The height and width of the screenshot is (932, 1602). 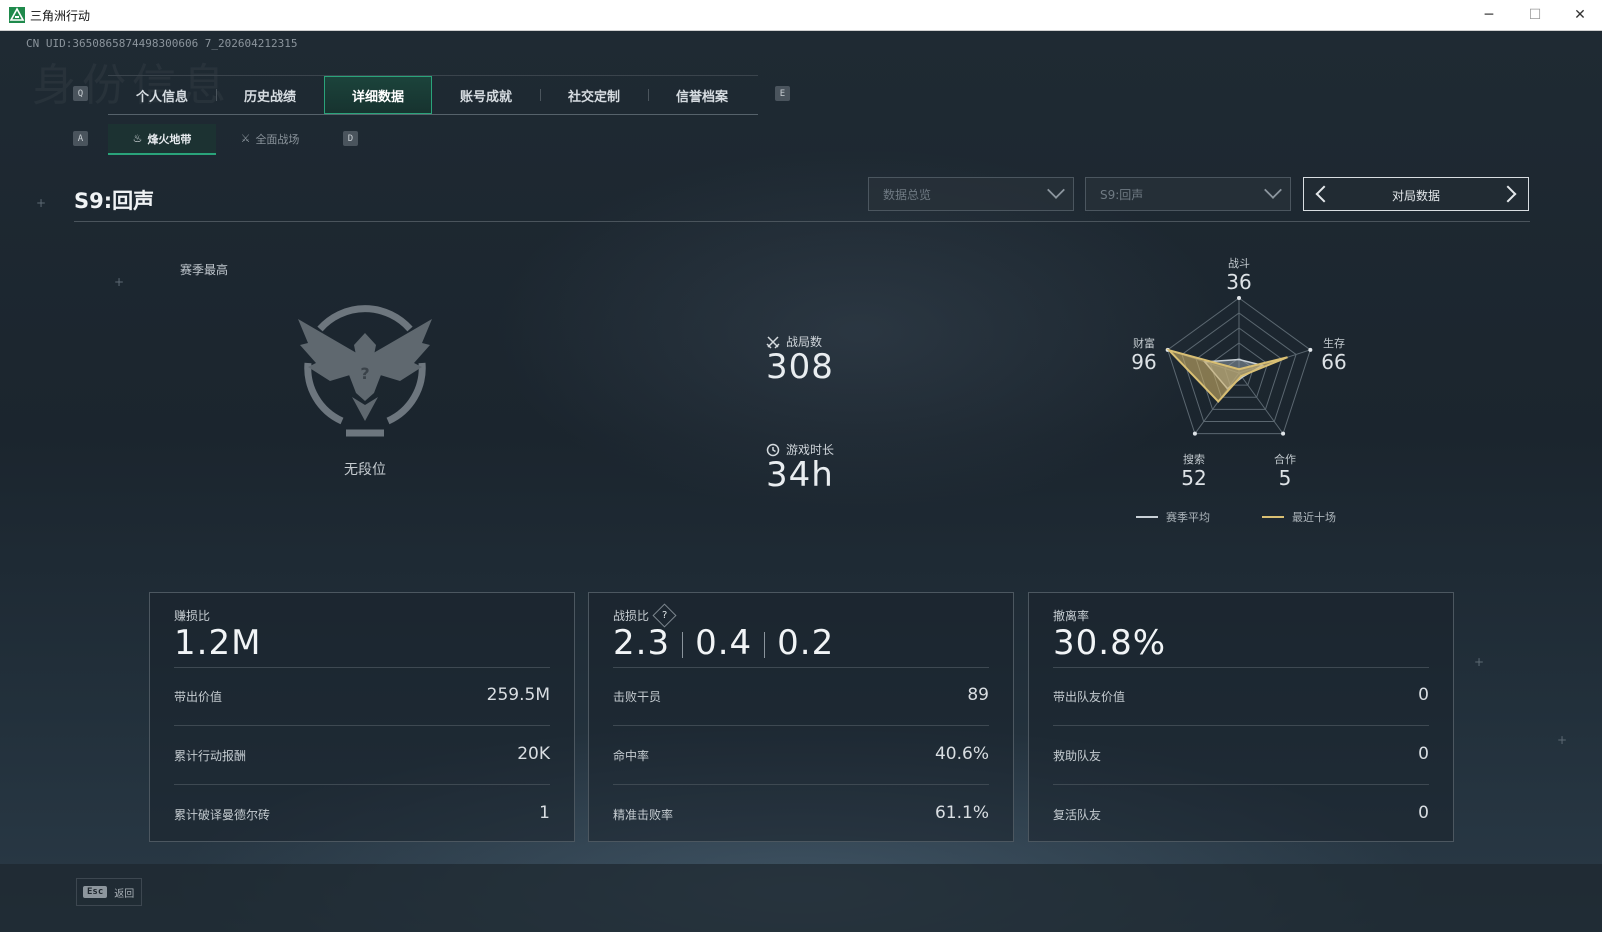 I want to click on tab-match-history: 历史战绩, so click(x=270, y=95).